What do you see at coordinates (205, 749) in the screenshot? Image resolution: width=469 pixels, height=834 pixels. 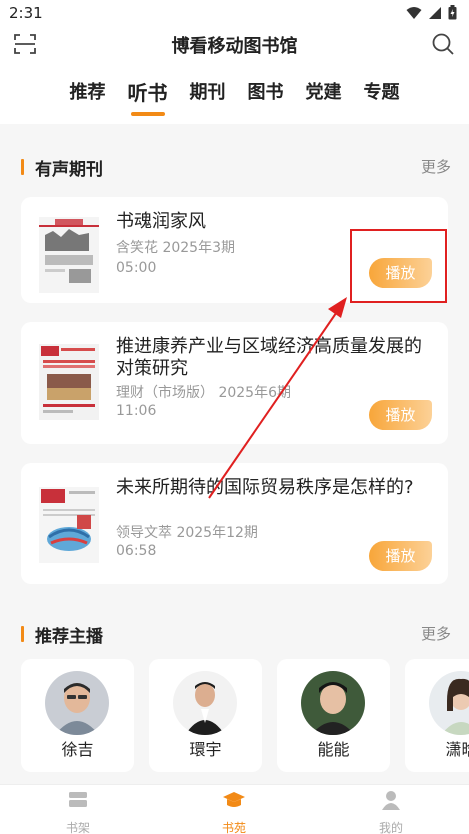 I see `host-name: 環宇` at bounding box center [205, 749].